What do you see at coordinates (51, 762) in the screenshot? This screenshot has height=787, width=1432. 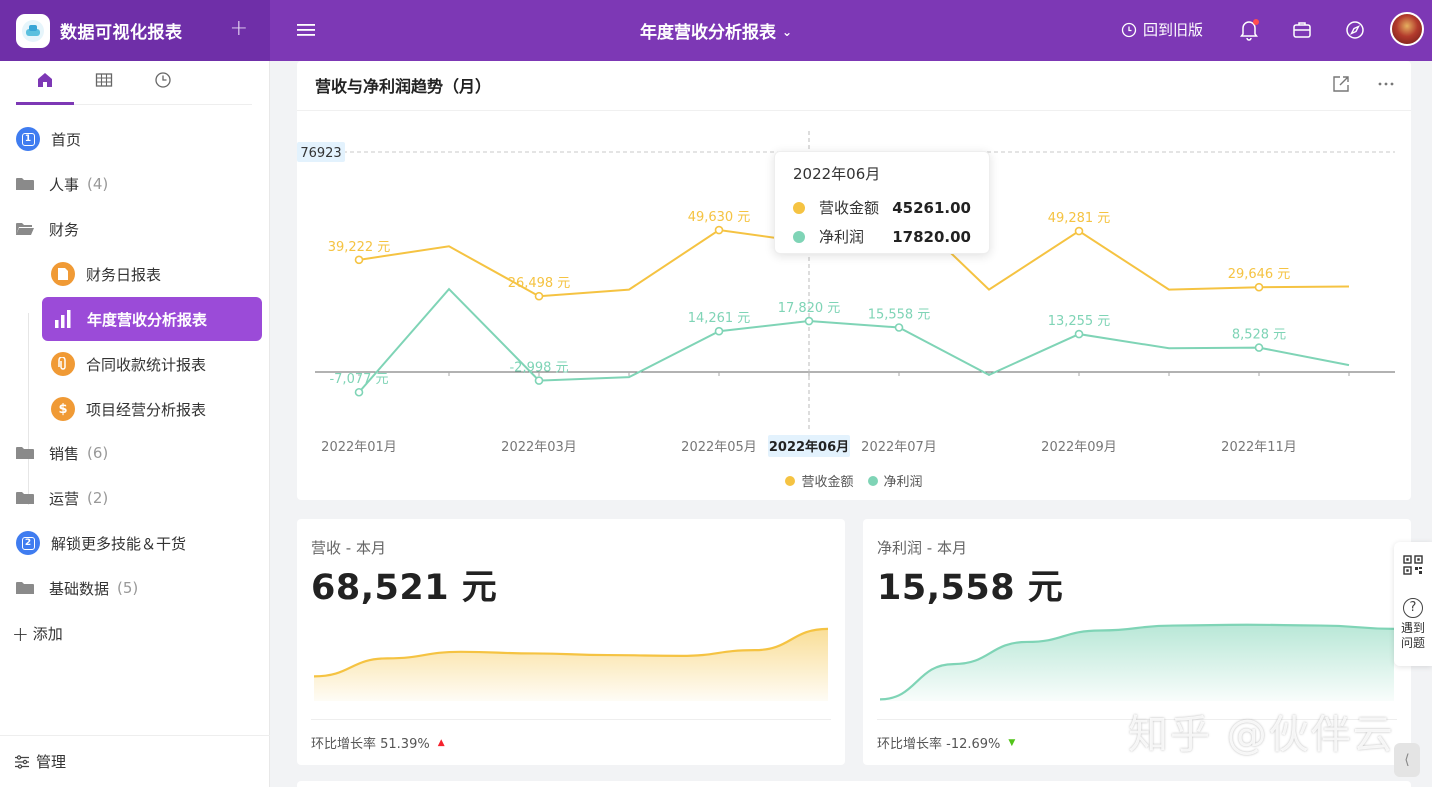 I see `manage-label: 管理` at bounding box center [51, 762].